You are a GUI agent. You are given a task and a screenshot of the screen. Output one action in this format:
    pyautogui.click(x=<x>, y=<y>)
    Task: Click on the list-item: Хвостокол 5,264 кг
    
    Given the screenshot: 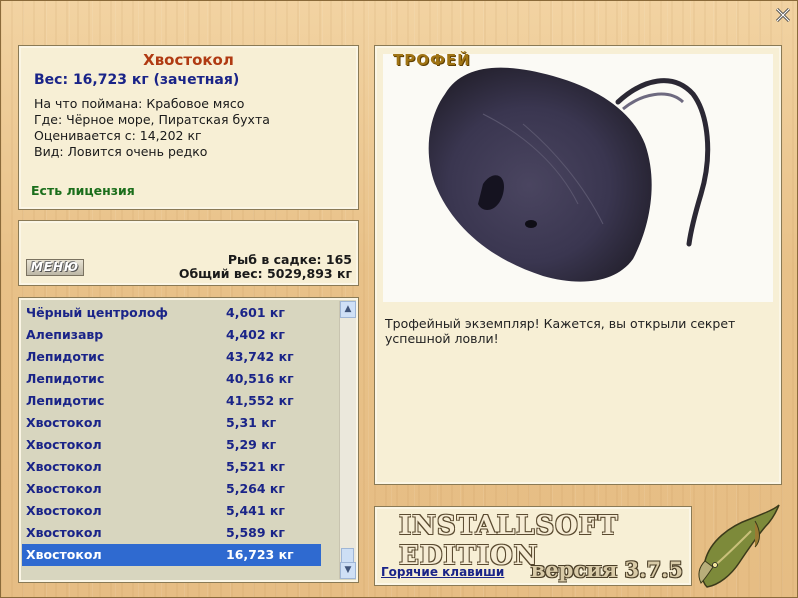 What is the action you would take?
    pyautogui.click(x=171, y=489)
    